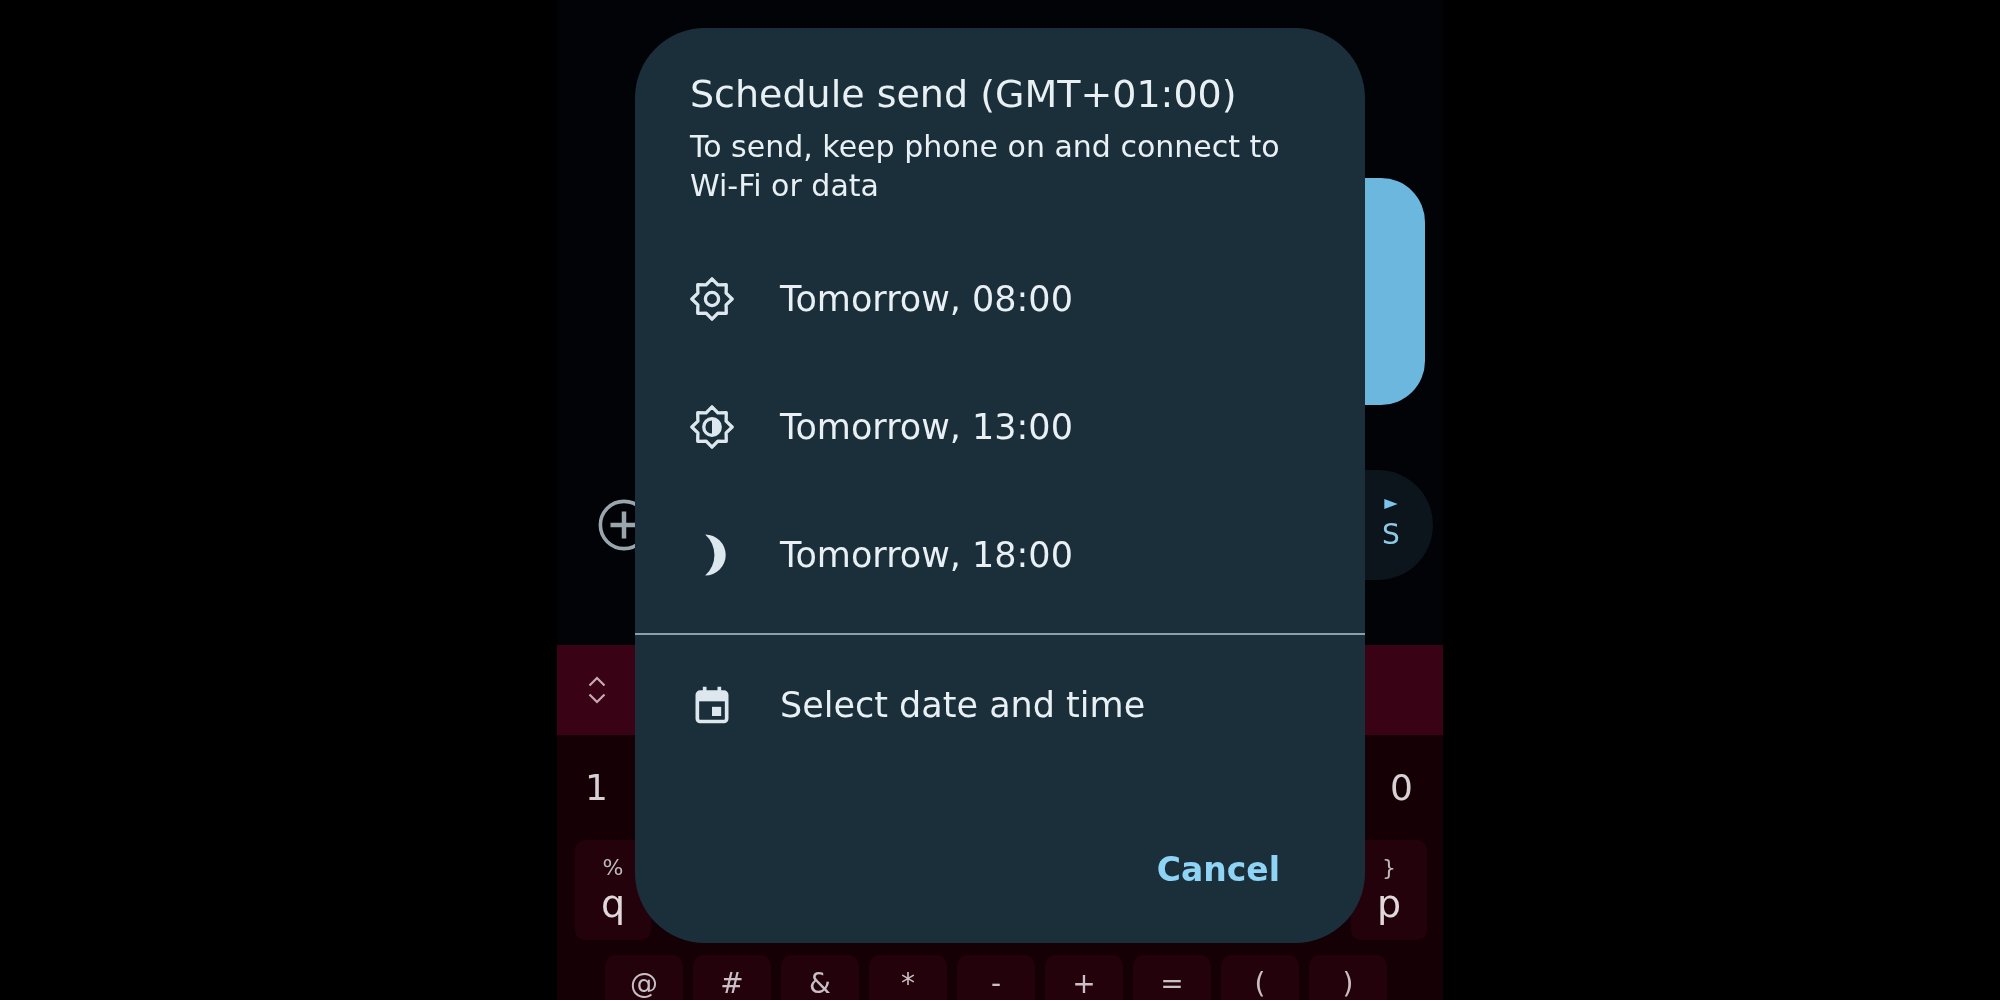 Image resolution: width=2000 pixels, height=1000 pixels. Describe the element at coordinates (1172, 977) in the screenshot. I see `keyboard-key: =` at that location.